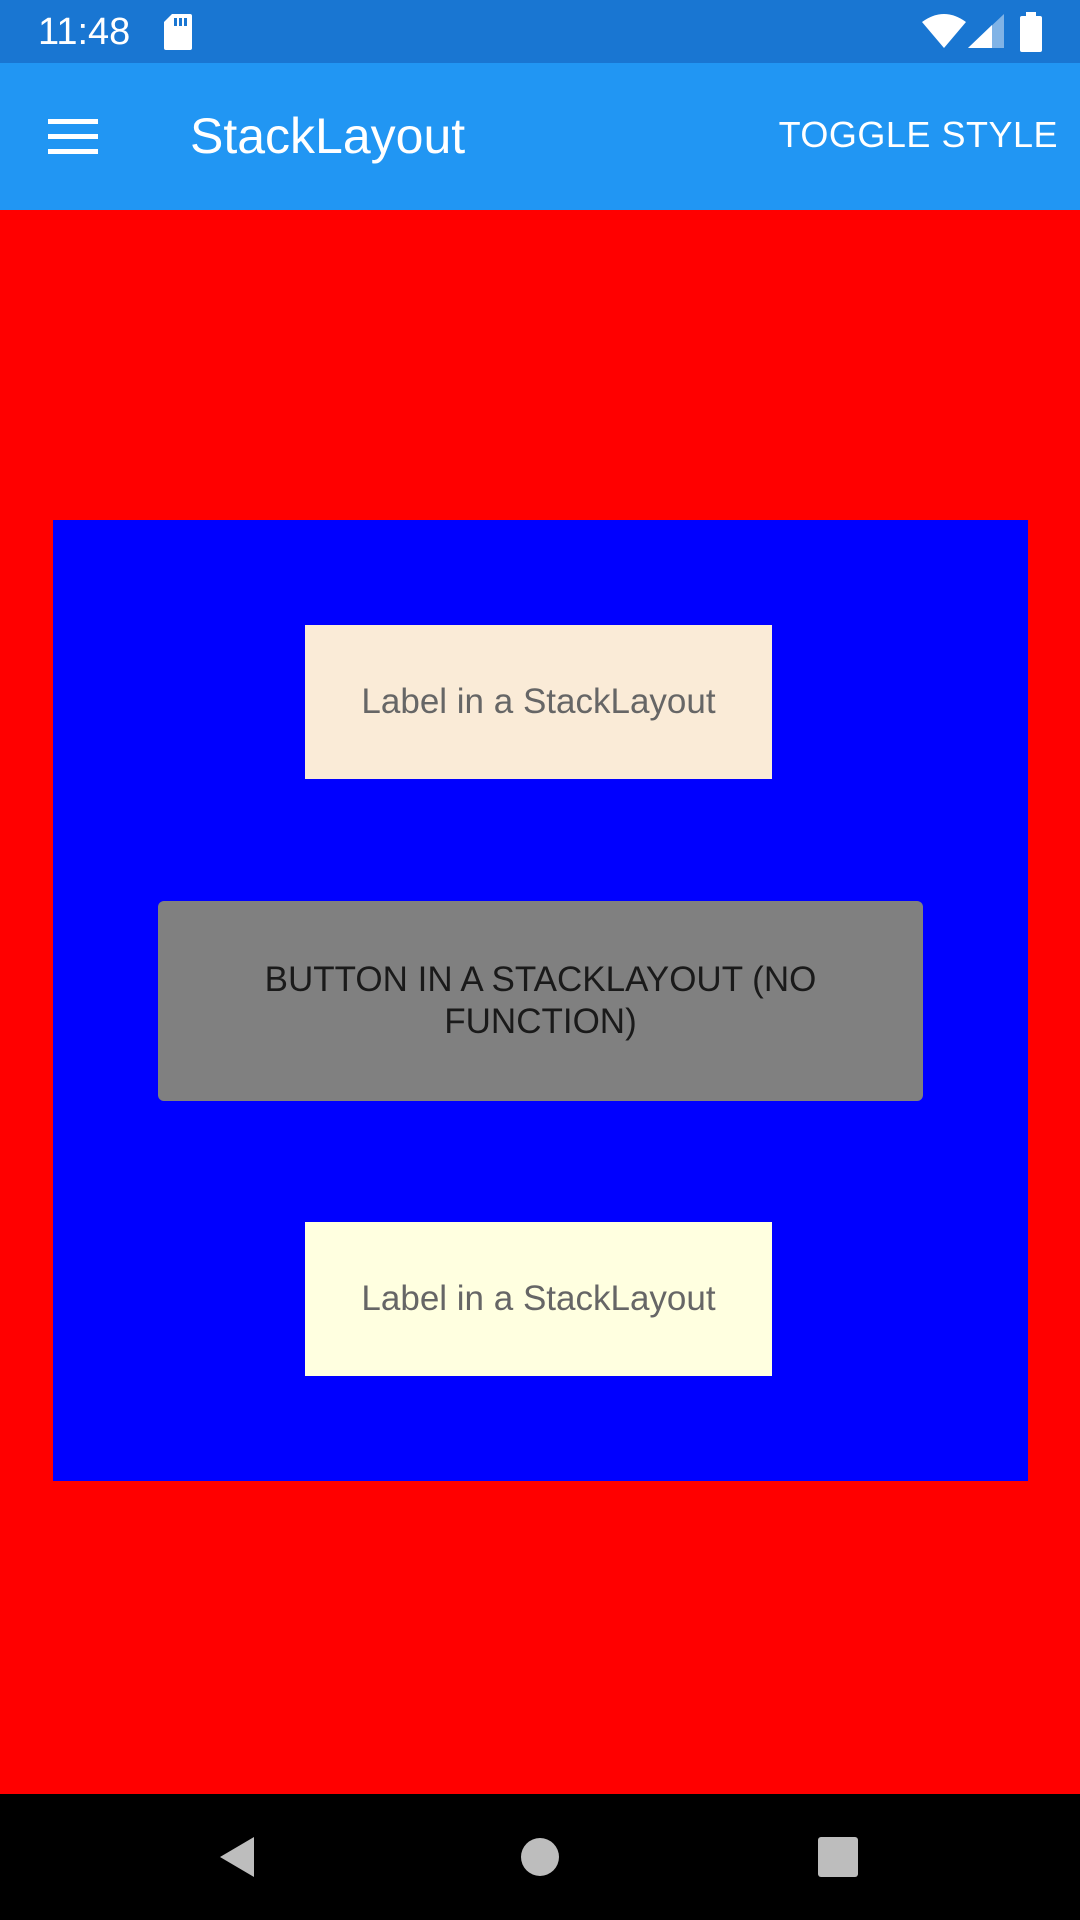 The image size is (1080, 1920). I want to click on toggle-style-button: TOGGLE STYLE, so click(918, 135).